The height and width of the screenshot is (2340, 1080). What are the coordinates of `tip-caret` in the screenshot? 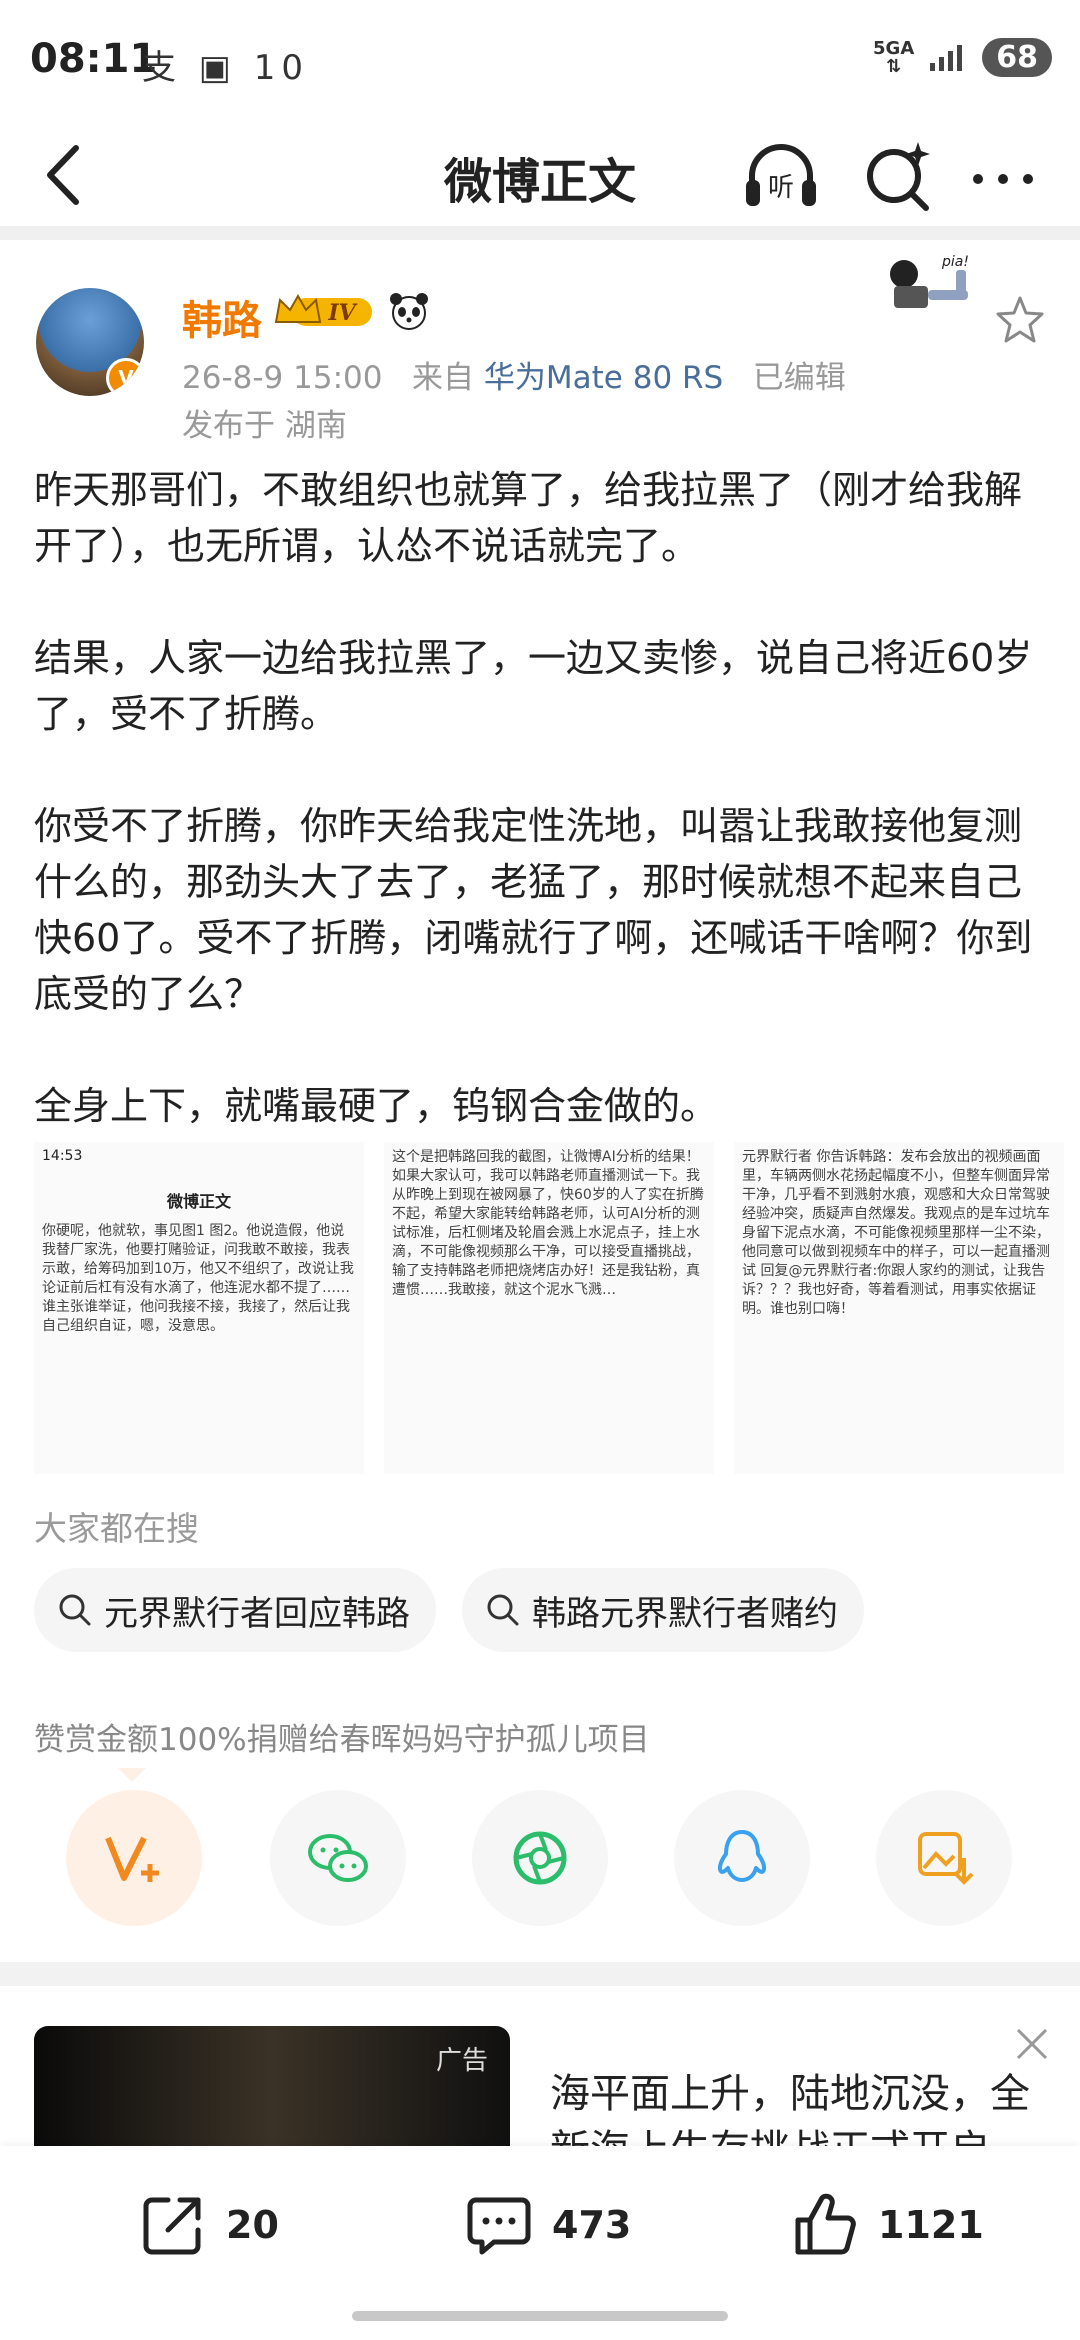 It's located at (132, 1775).